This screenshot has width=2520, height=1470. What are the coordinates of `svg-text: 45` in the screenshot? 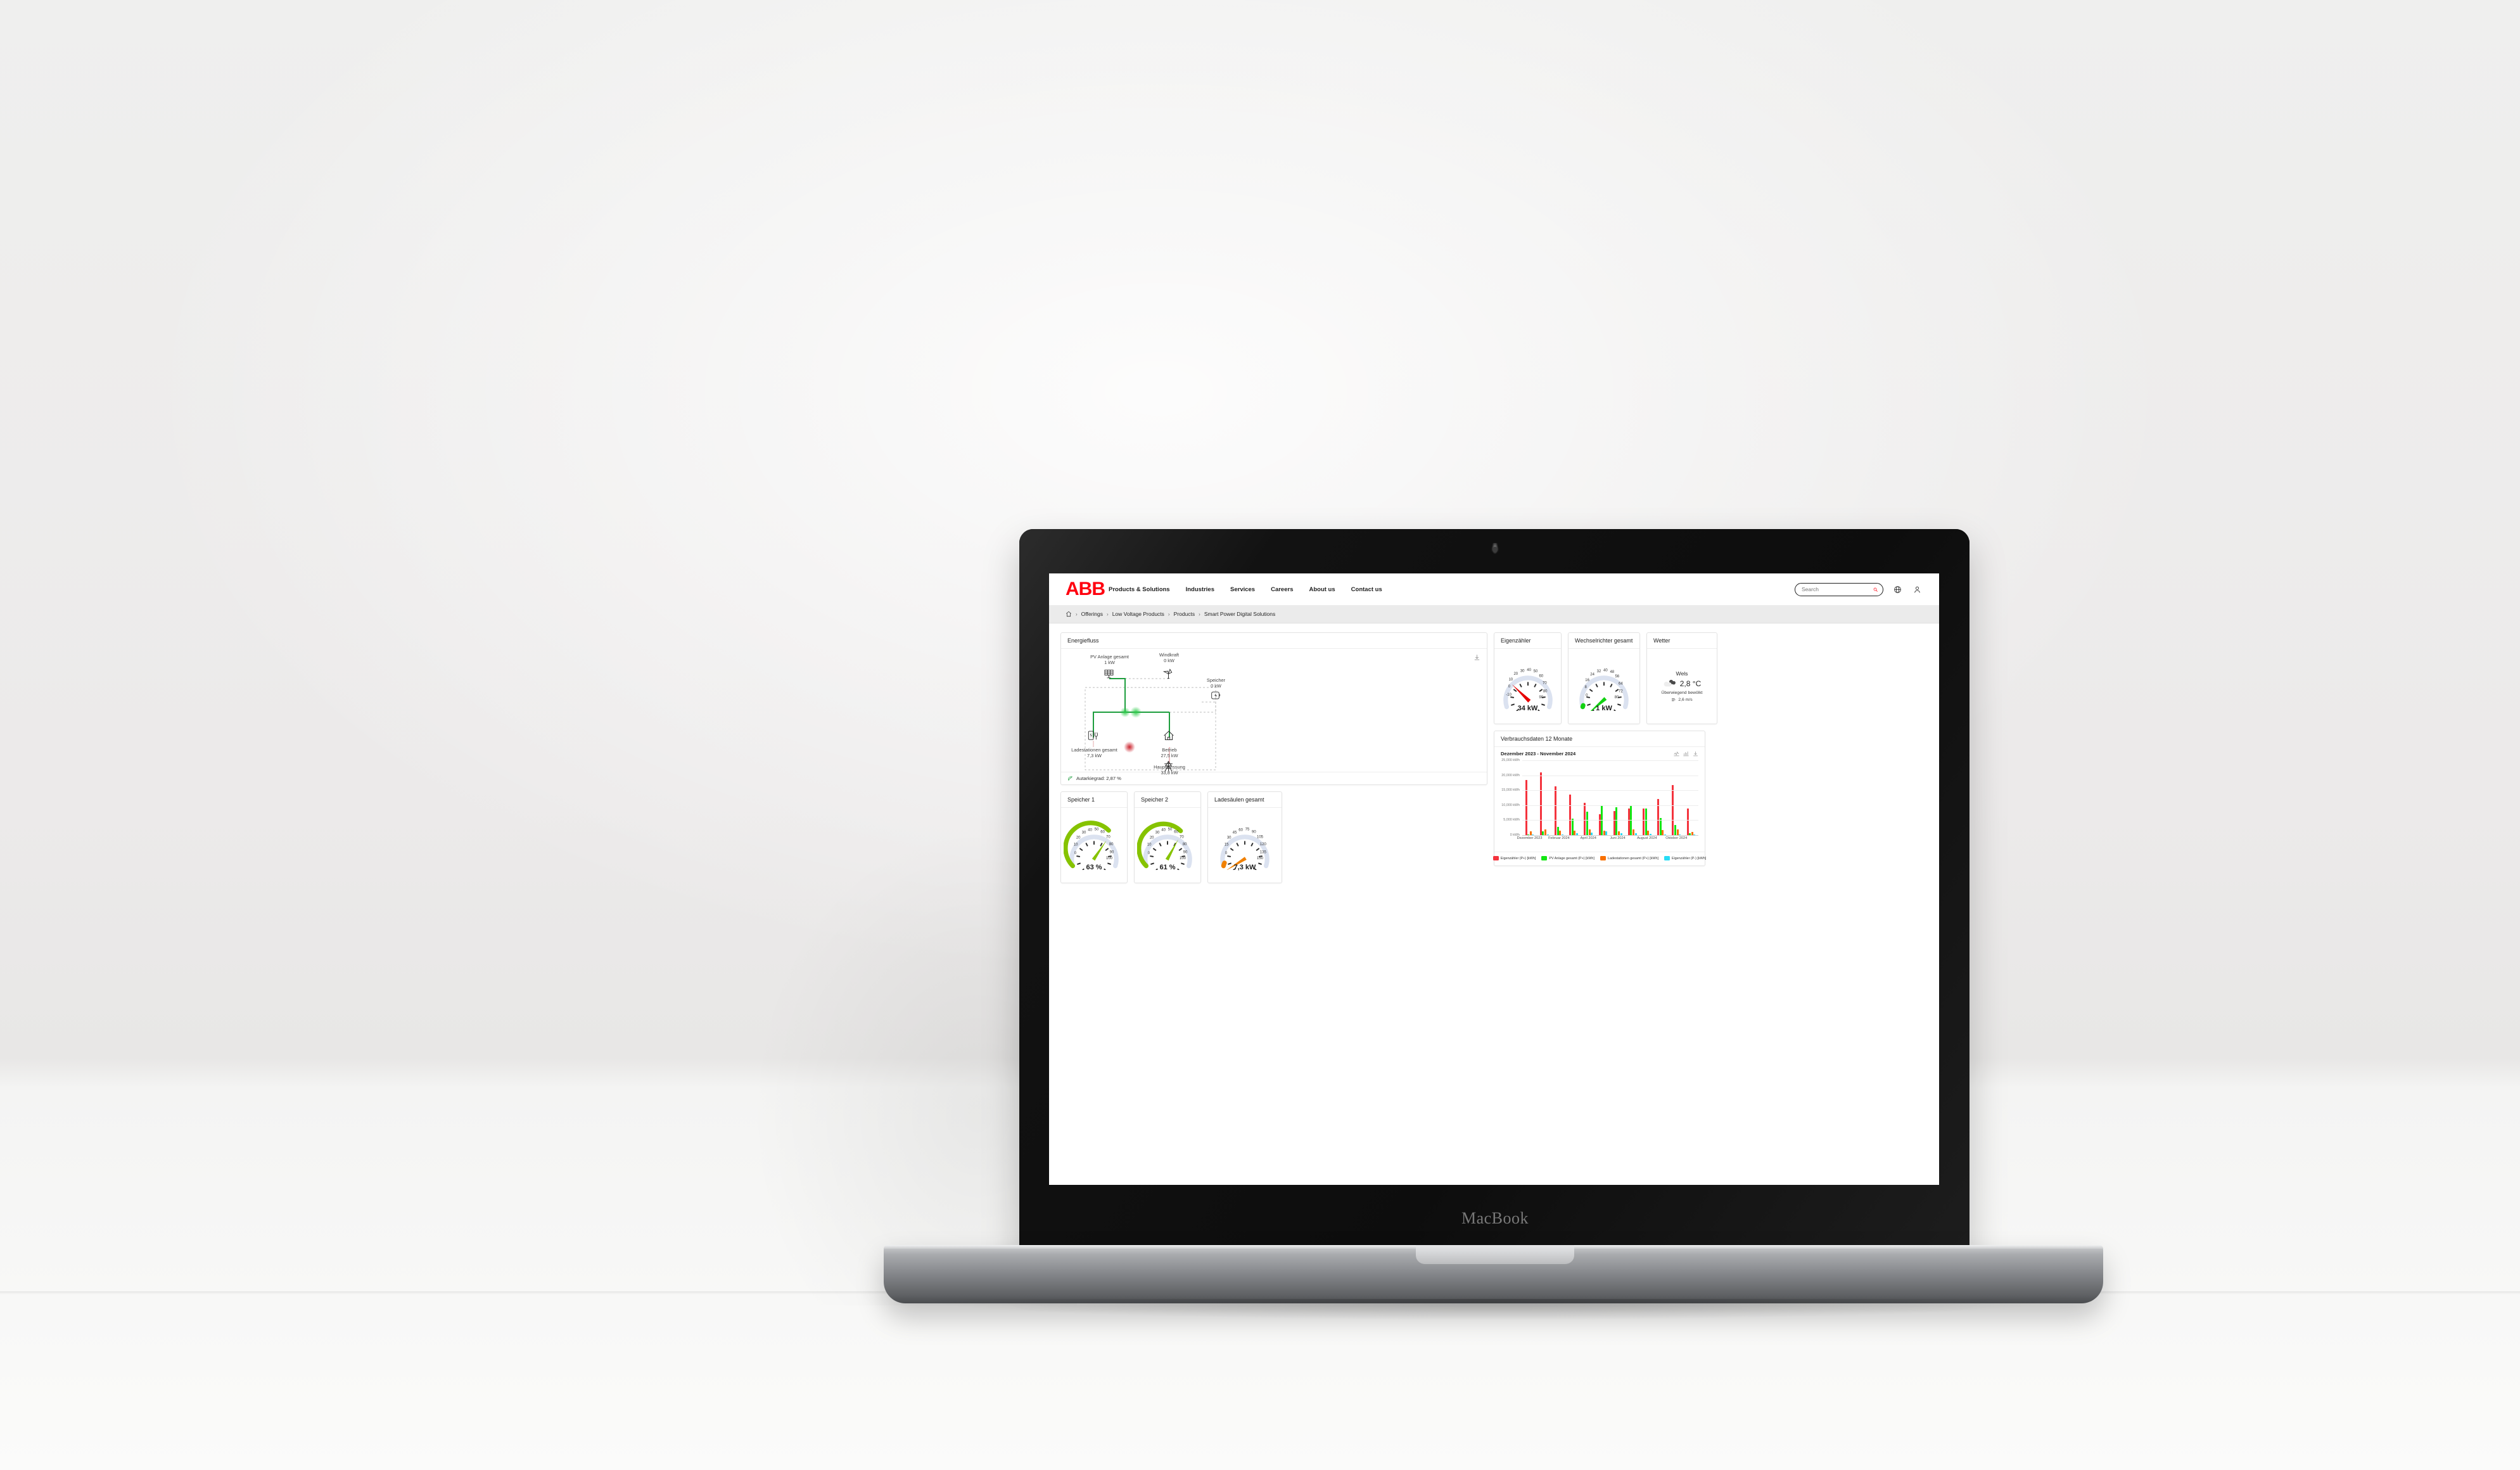 It's located at (1235, 832).